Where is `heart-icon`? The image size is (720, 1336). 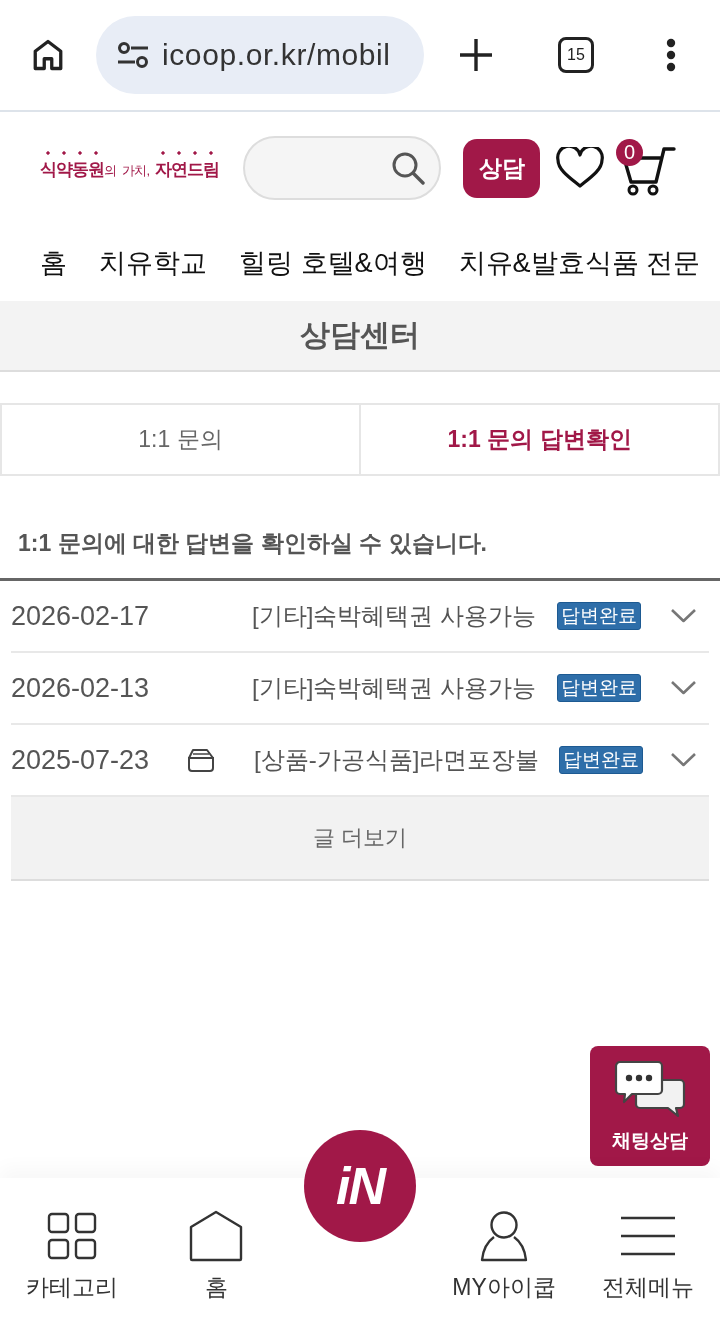
heart-icon is located at coordinates (580, 168).